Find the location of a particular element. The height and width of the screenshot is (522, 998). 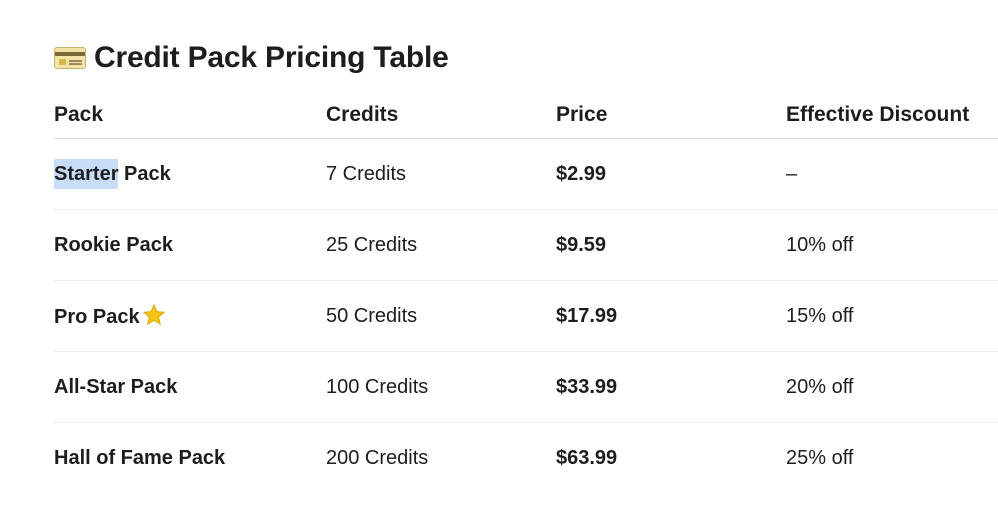

pack-name-cell: Rookie Pack is located at coordinates (190, 245).